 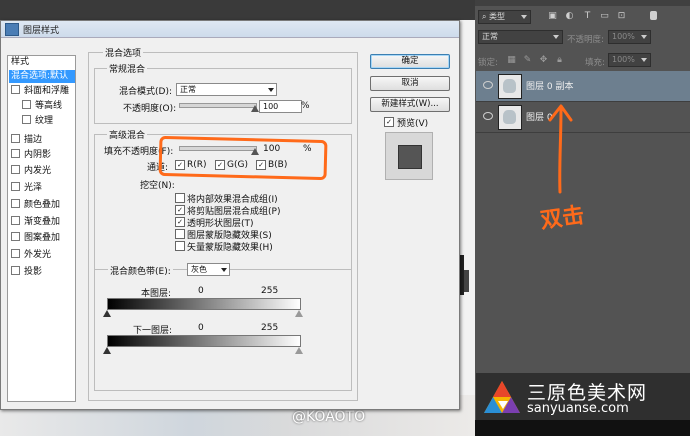 I want to click on blend-if-value: 灰色, so click(x=199, y=269).